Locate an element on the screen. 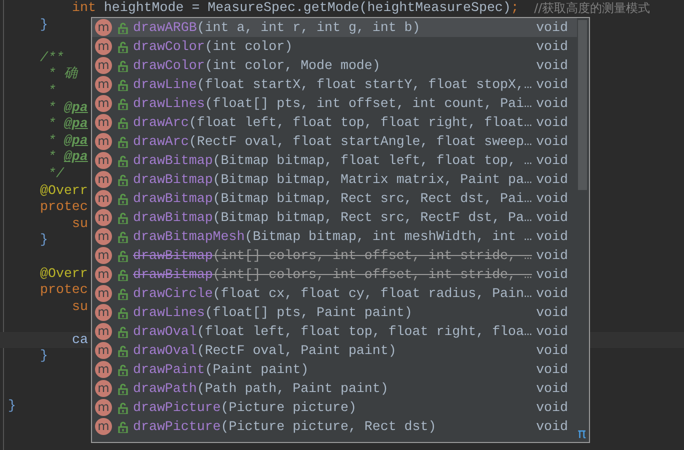 This screenshot has width=684, height=450. completion-item: m drawPicture(Picture picture) void is located at coordinates (334, 407).